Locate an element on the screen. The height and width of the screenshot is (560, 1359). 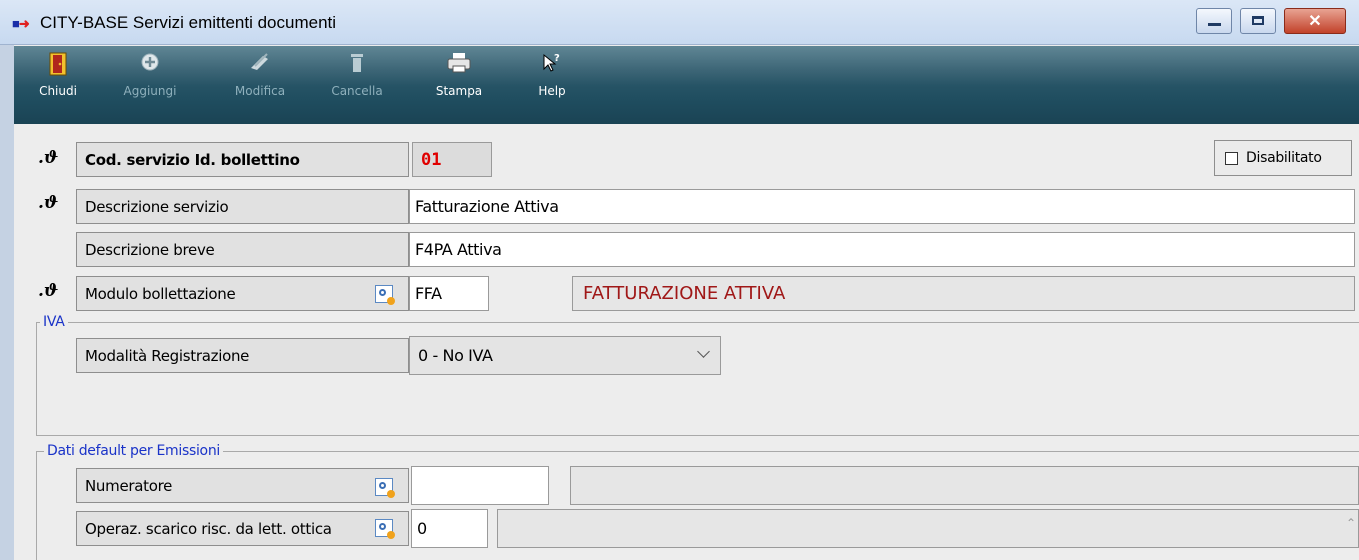
cancella-button: Cancella is located at coordinates (357, 87).